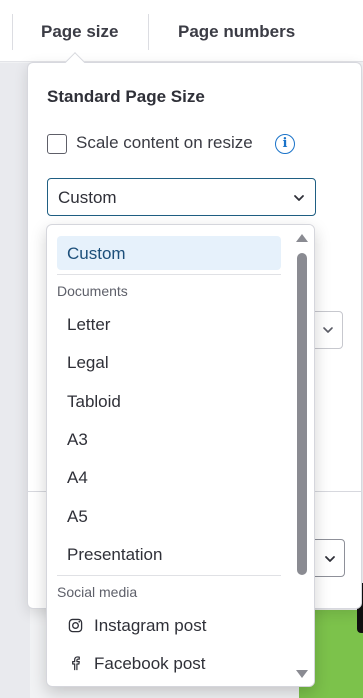  Describe the element at coordinates (94, 401) in the screenshot. I see `option-label: Tabloid` at that location.